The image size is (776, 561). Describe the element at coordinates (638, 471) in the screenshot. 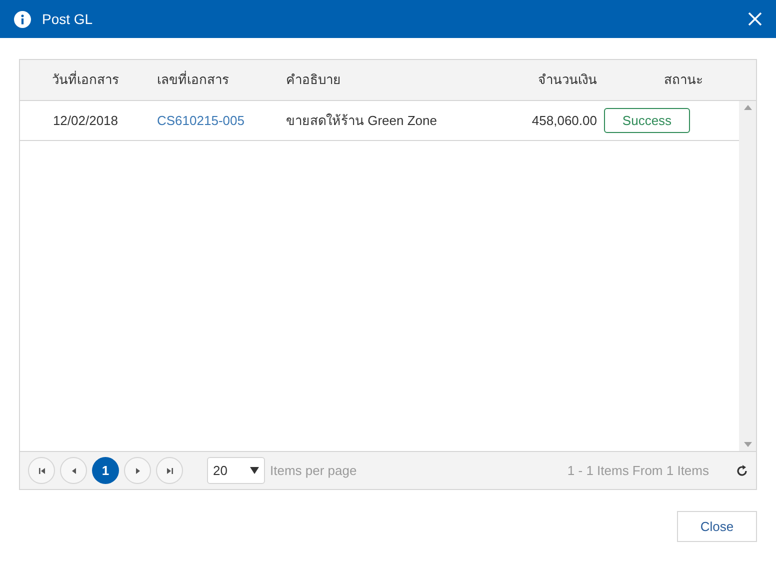

I see `pager-summary: 1 - 1 Items From 1 Items` at that location.